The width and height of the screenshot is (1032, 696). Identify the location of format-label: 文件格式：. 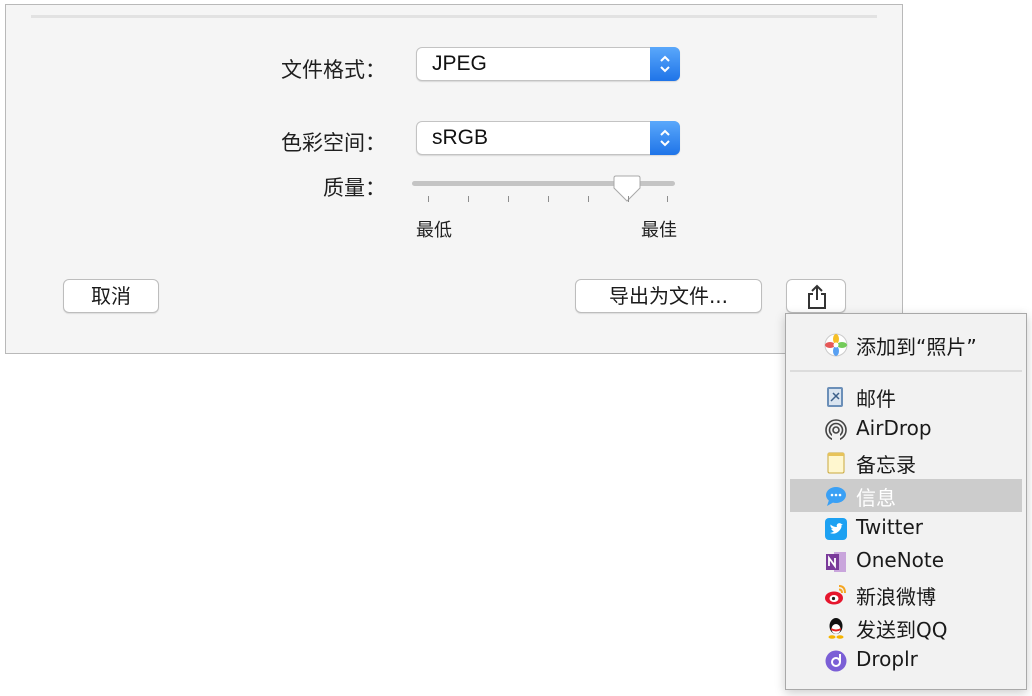
(333, 70).